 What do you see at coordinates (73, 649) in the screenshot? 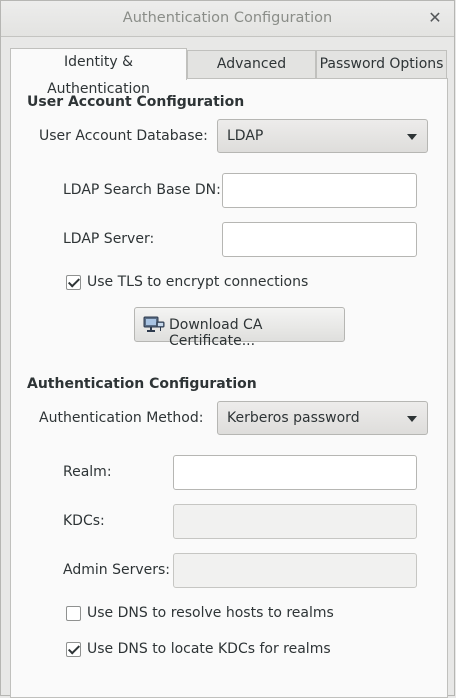
I see `dns-locate-kdcs-checkbox` at bounding box center [73, 649].